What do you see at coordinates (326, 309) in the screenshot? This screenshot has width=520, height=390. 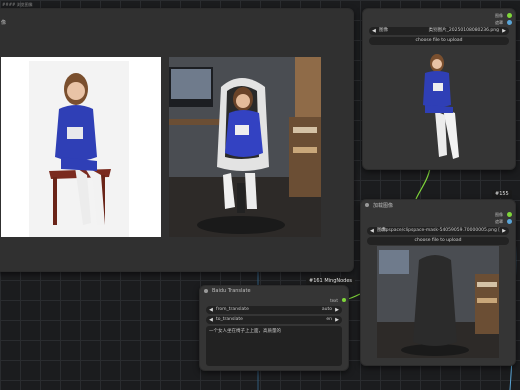 I see `from-translate-value: auto` at bounding box center [326, 309].